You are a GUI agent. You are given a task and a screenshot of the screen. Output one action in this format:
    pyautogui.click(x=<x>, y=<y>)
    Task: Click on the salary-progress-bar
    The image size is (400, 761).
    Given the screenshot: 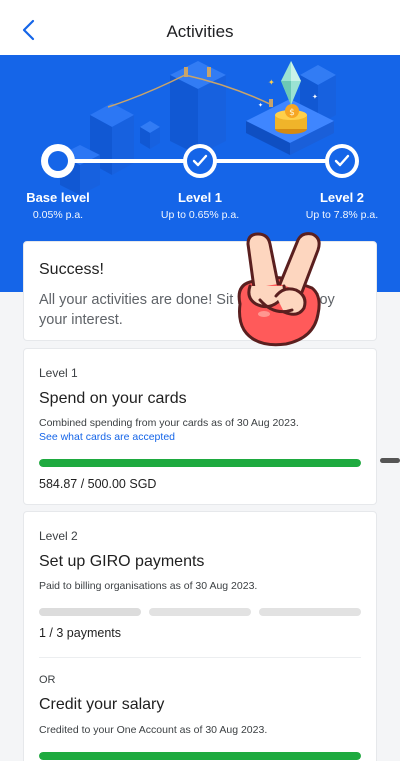 What is the action you would take?
    pyautogui.click(x=200, y=756)
    